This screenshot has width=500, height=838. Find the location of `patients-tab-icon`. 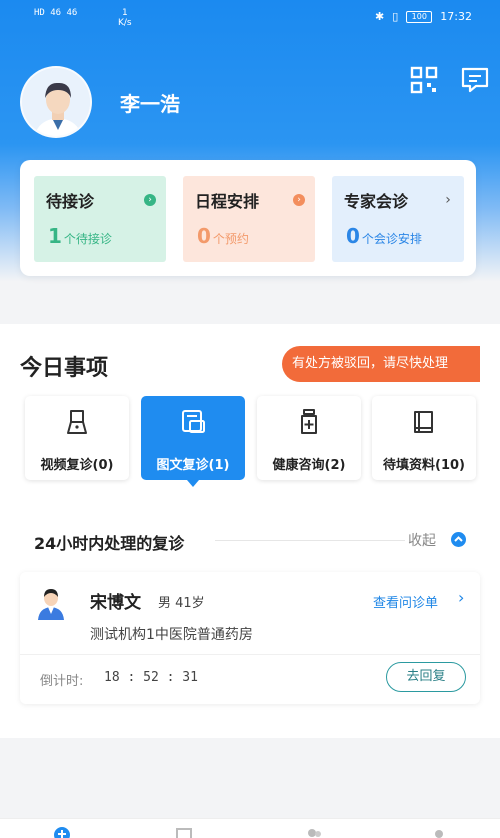

patients-tab-icon is located at coordinates (314, 831).